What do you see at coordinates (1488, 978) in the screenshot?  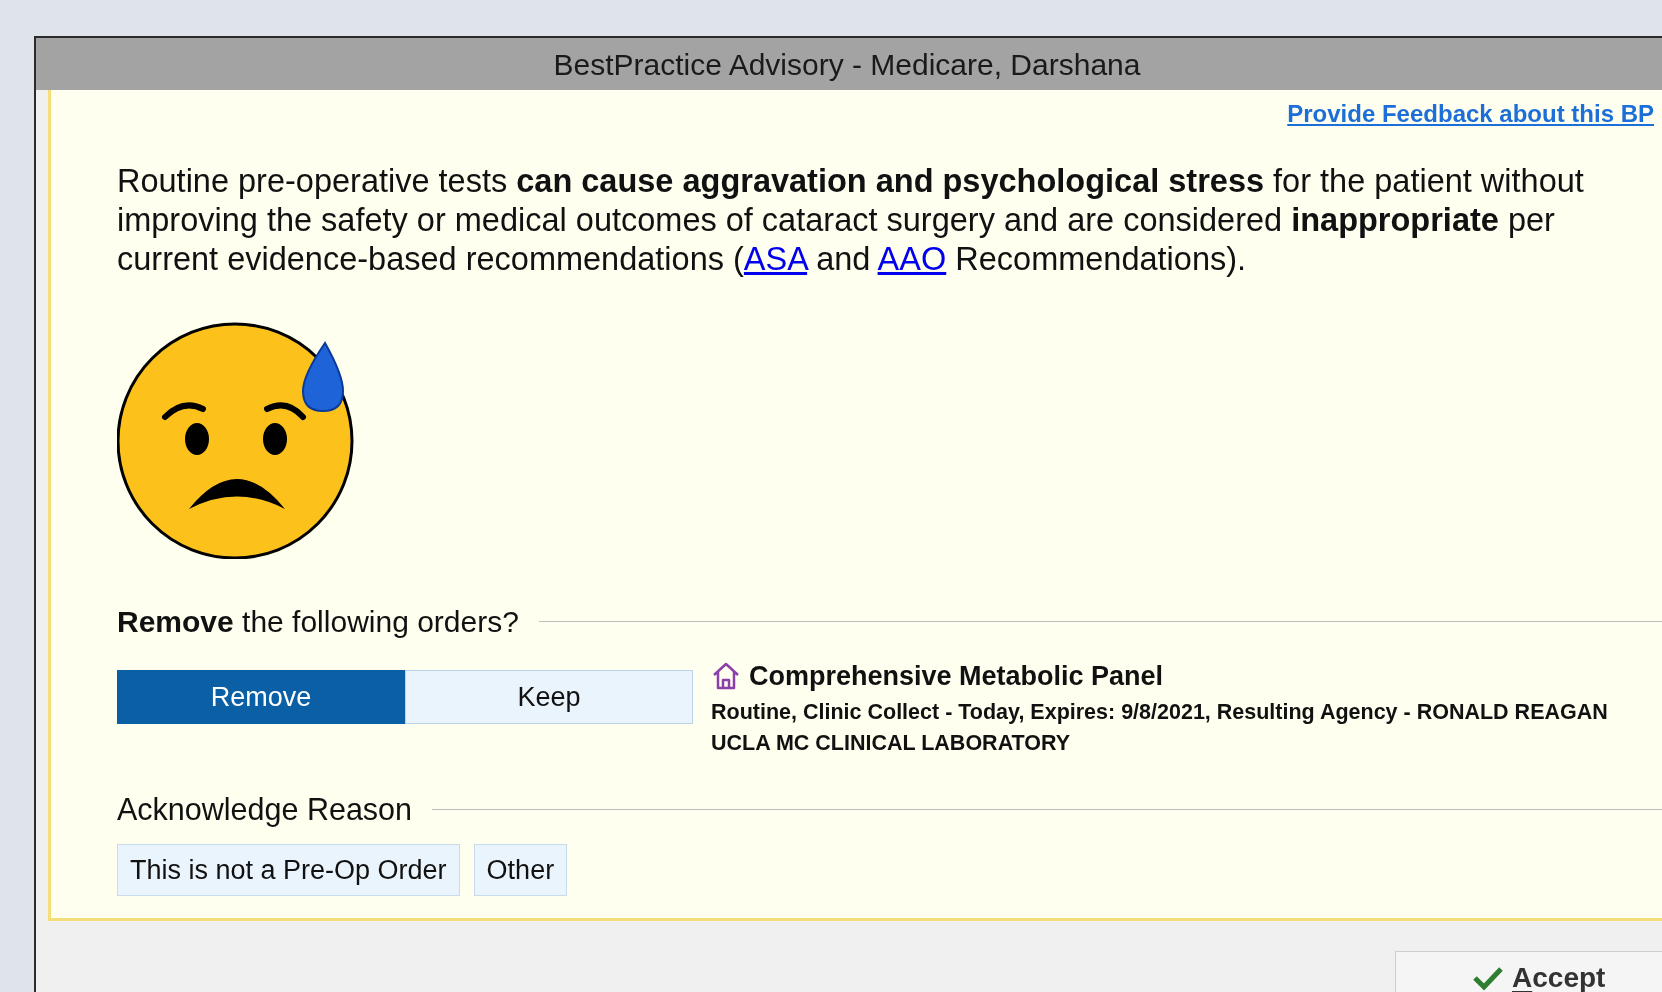 I see `checkmark-icon` at bounding box center [1488, 978].